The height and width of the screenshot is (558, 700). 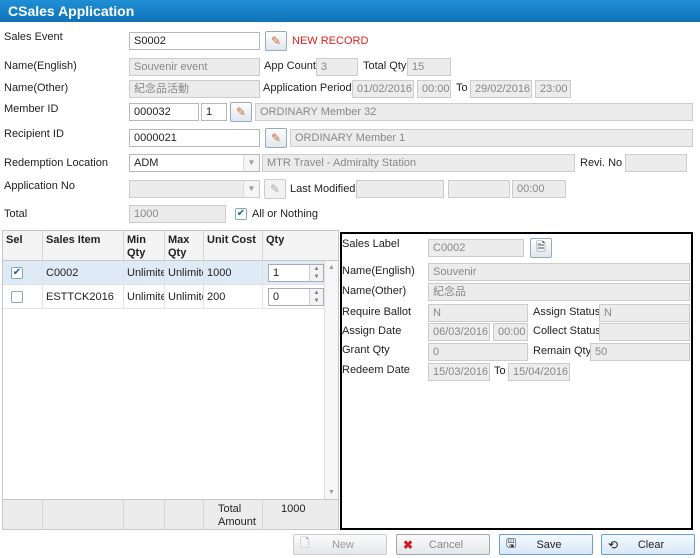 I want to click on revi-no-field, so click(x=656, y=163).